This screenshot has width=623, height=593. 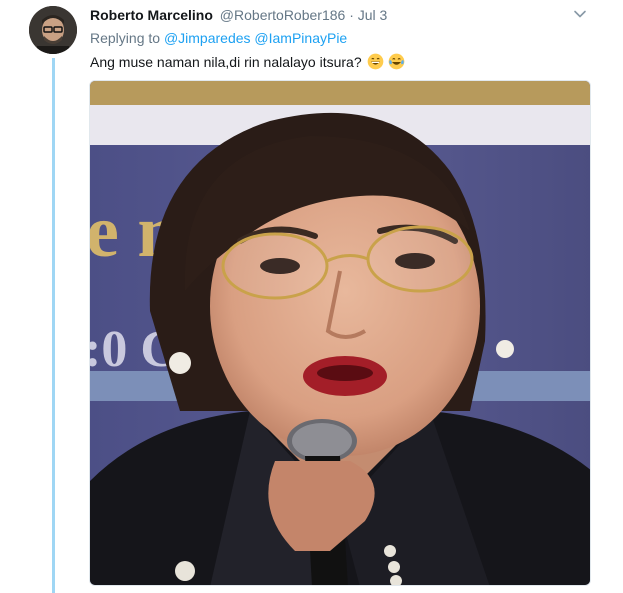 I want to click on tears-of-joy-emoji-icon, so click(x=397, y=61).